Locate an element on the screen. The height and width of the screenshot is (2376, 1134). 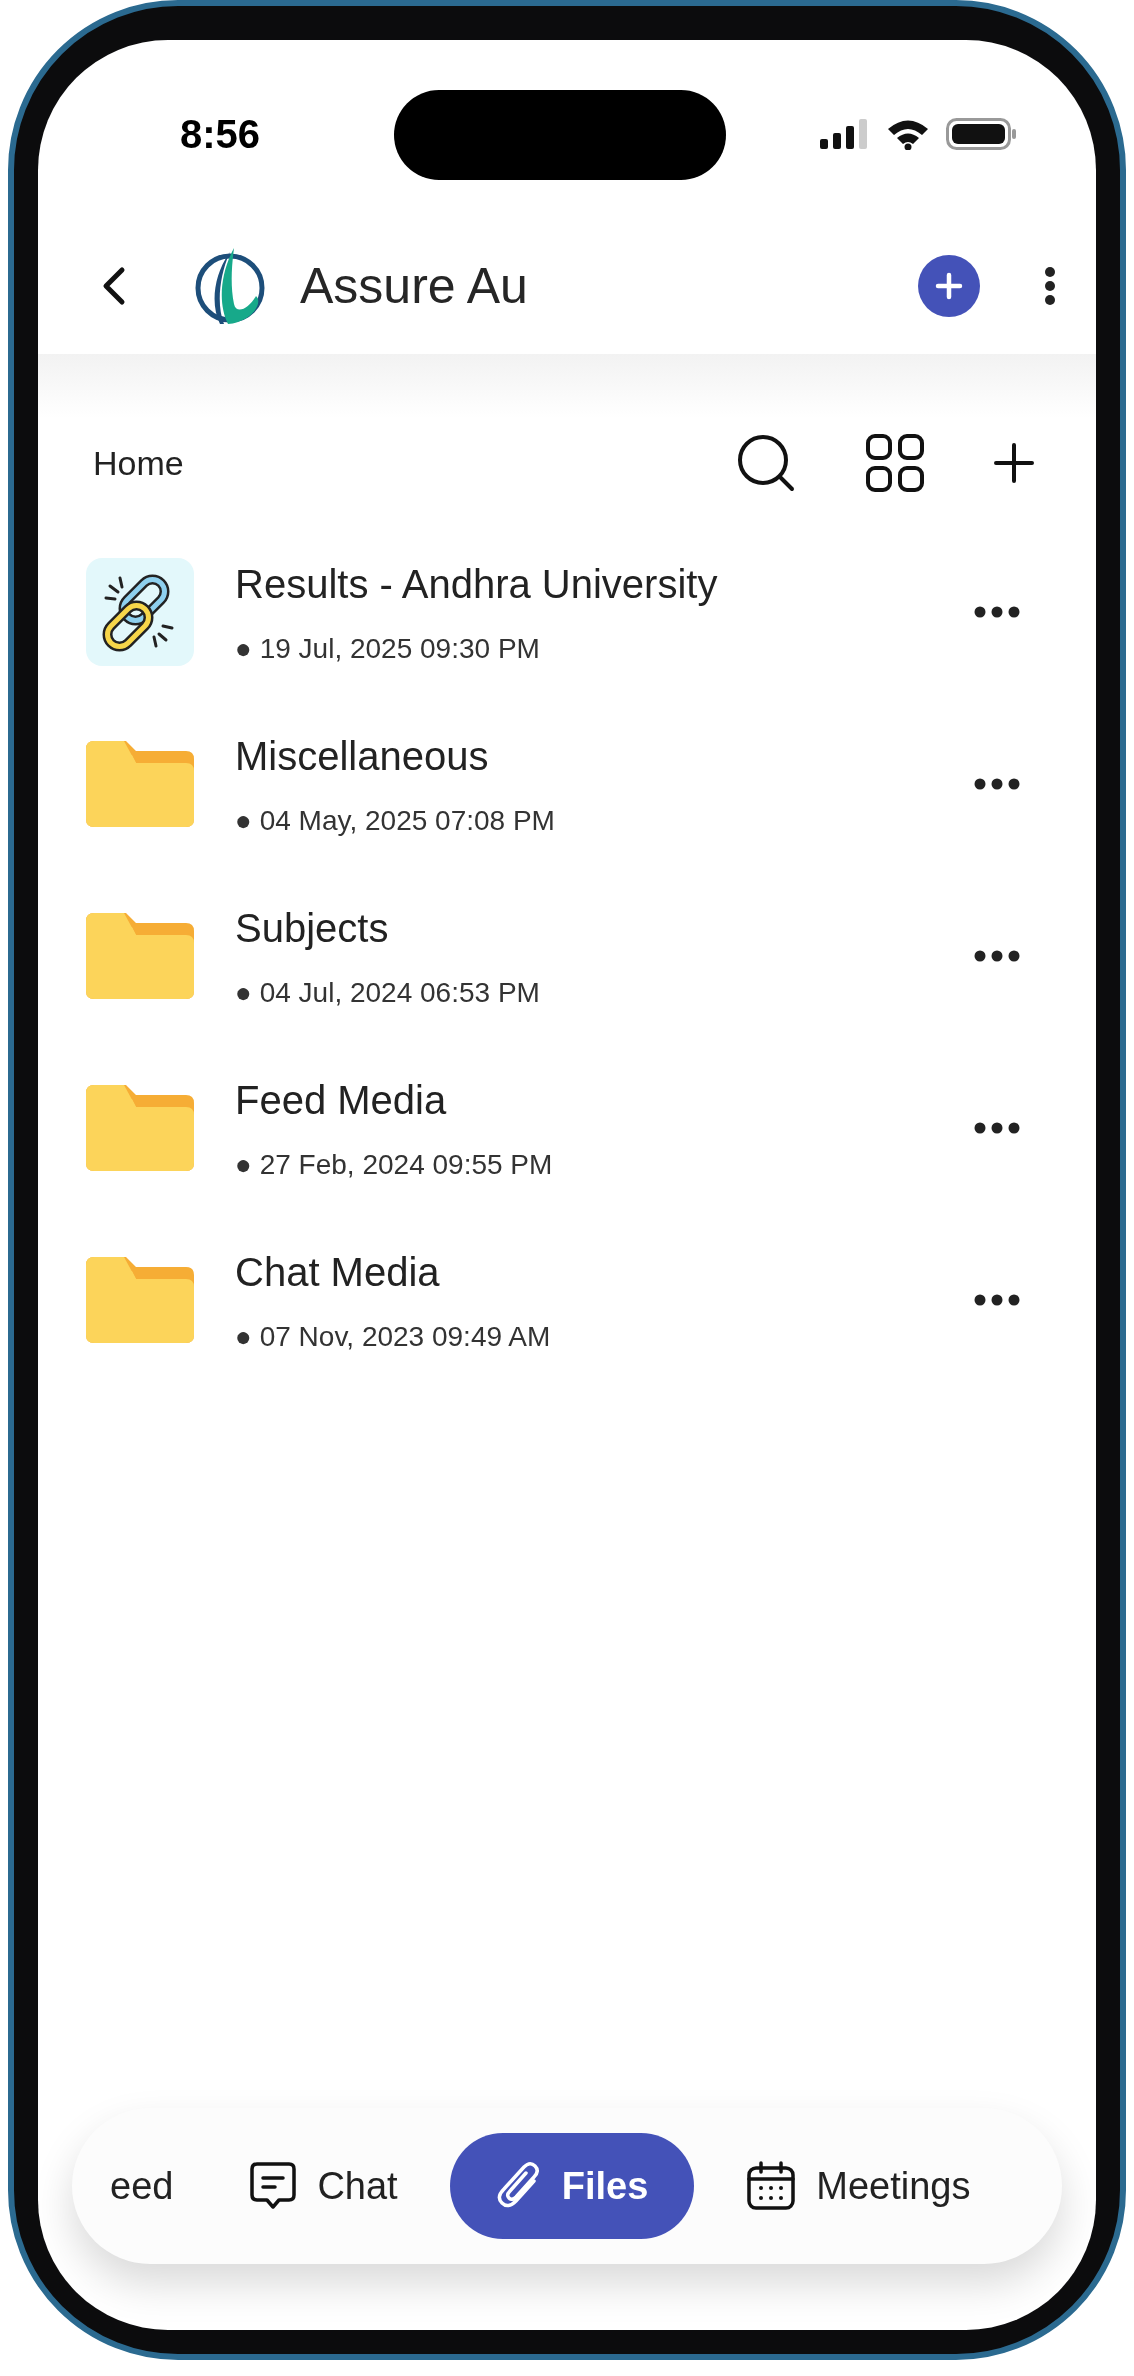
file-list-item: Miscellaneous ● 04 May, 2025 07:08 PM is located at coordinates (567, 784).